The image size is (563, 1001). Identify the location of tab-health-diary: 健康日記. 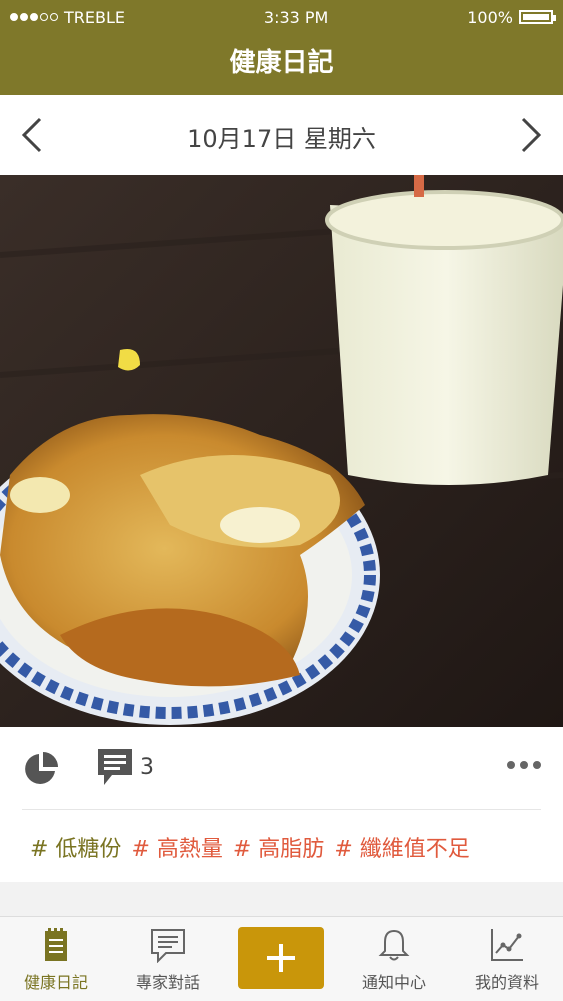
(56, 959).